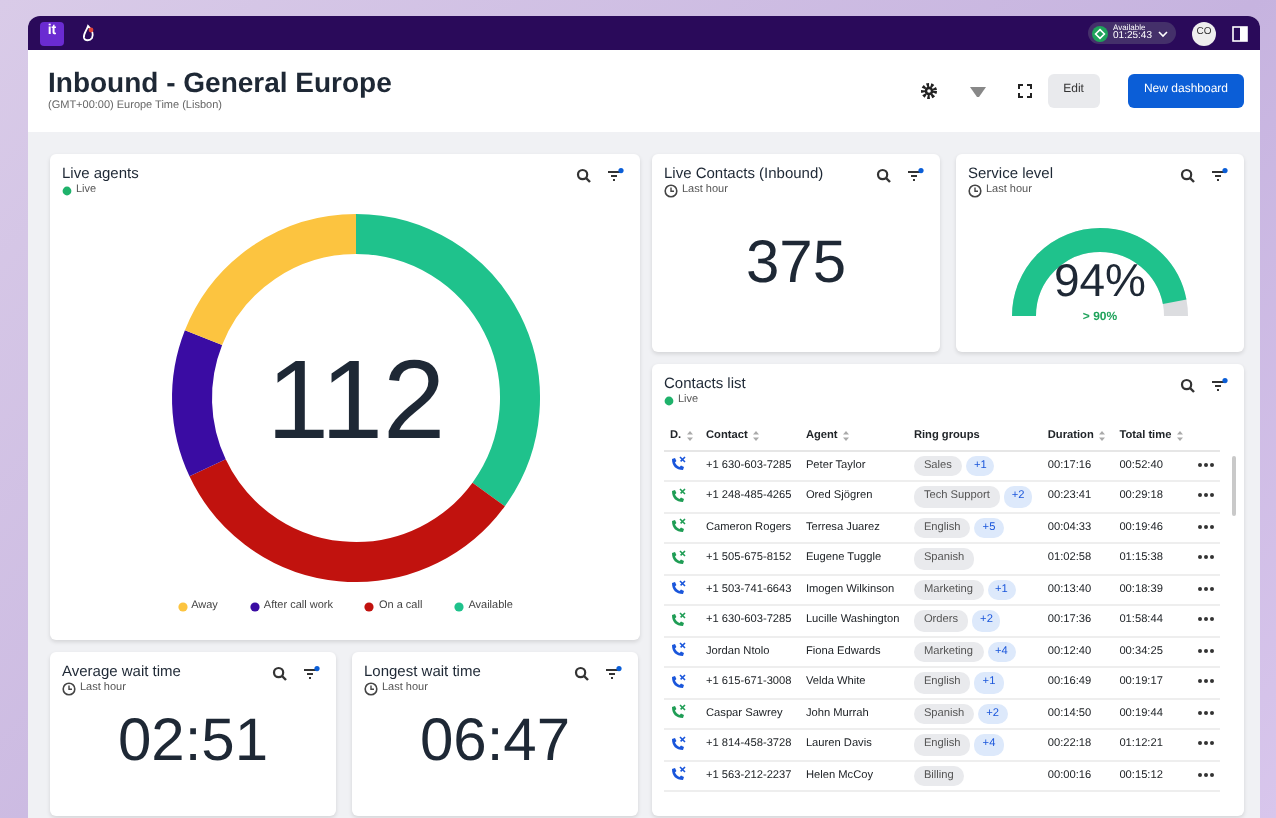 The width and height of the screenshot is (1276, 818). I want to click on scrollbar, so click(1234, 486).